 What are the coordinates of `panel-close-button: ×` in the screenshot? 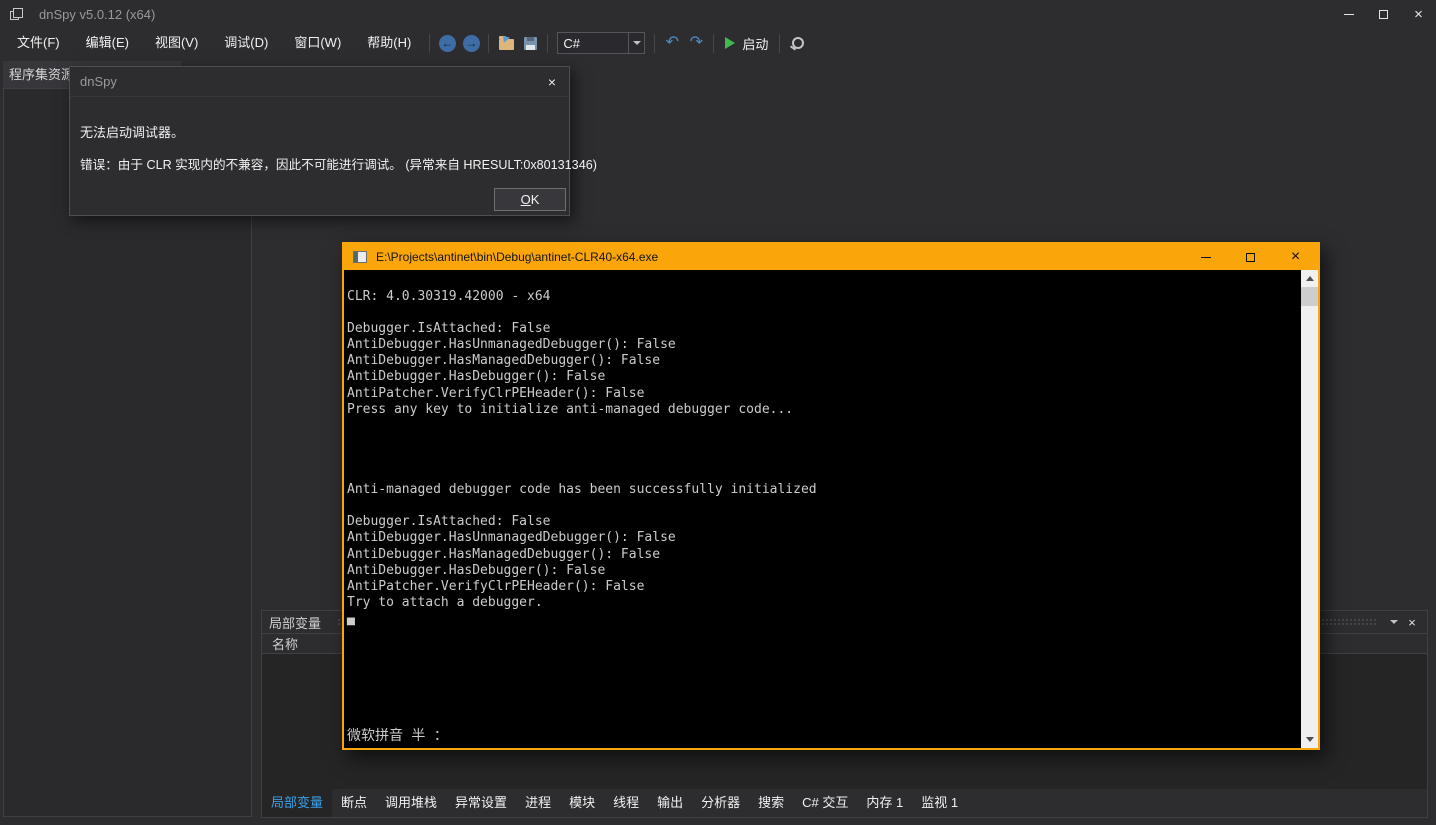 It's located at (1412, 622).